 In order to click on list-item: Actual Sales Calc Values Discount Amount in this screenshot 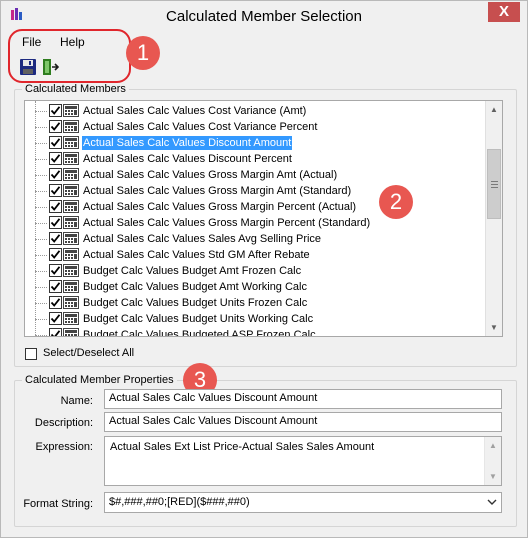, I will do `click(255, 143)`.